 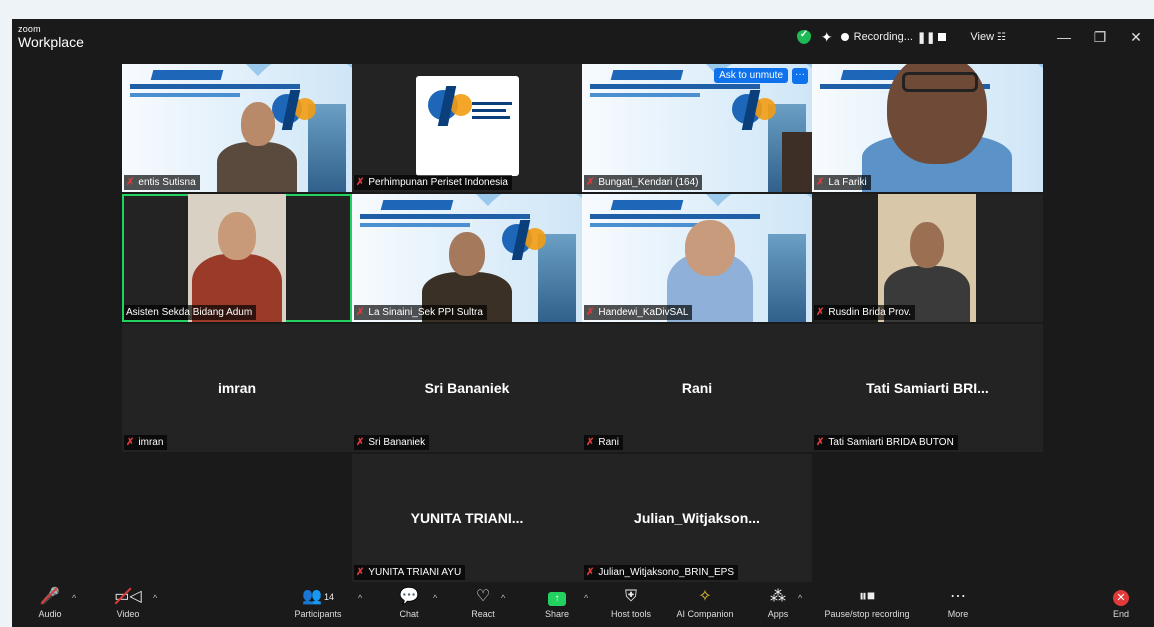 I want to click on video-label: Video, so click(x=128, y=614).